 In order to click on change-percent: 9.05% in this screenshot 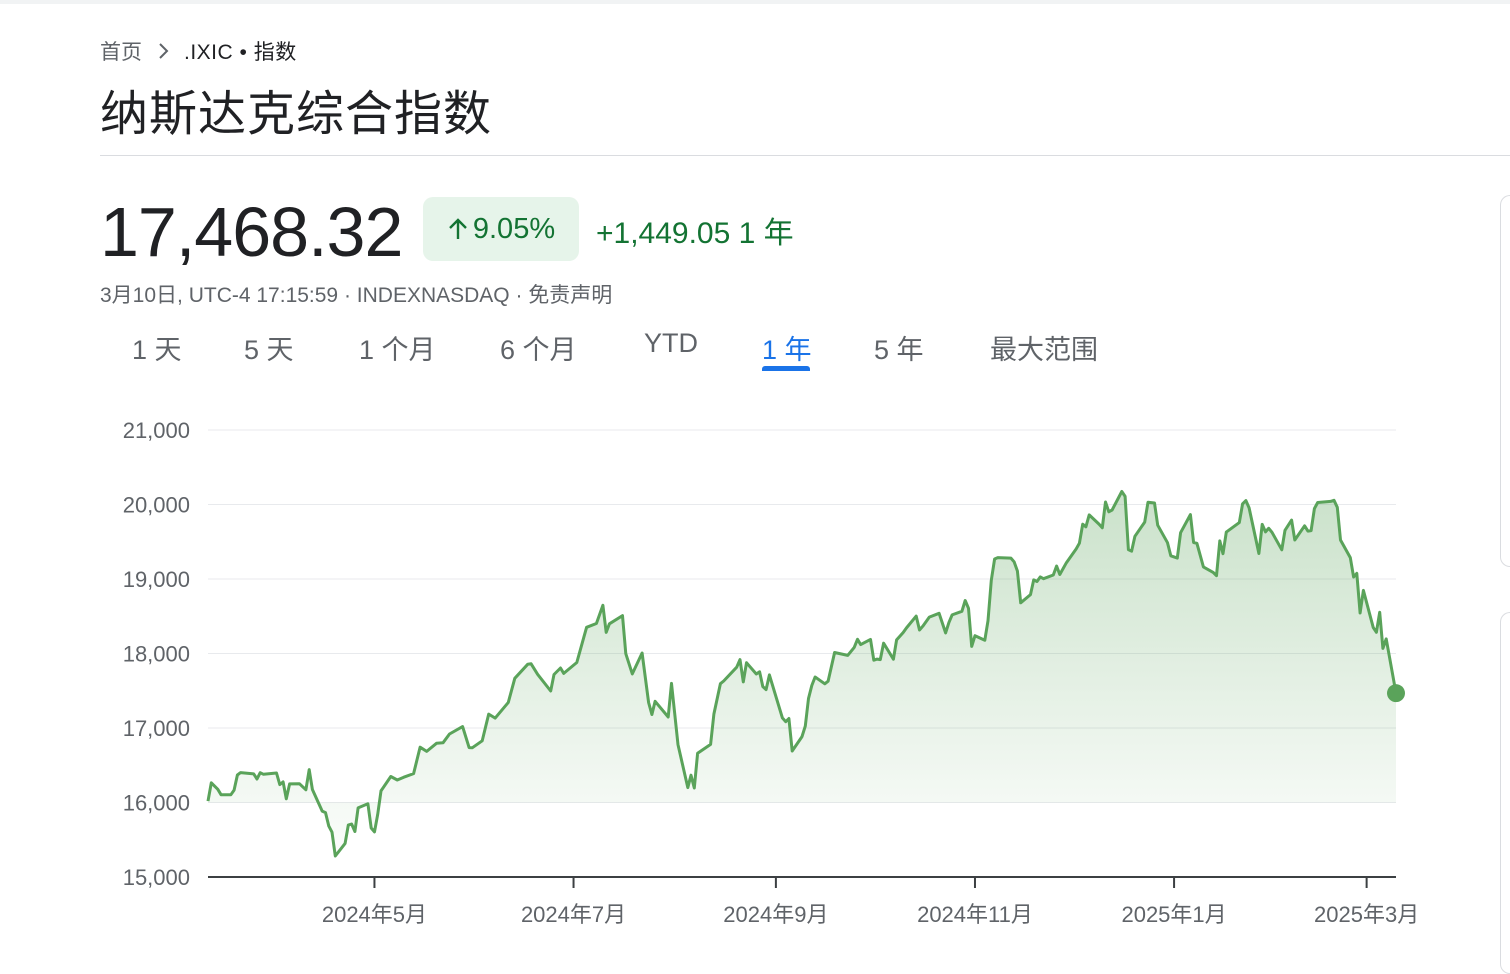, I will do `click(514, 228)`.